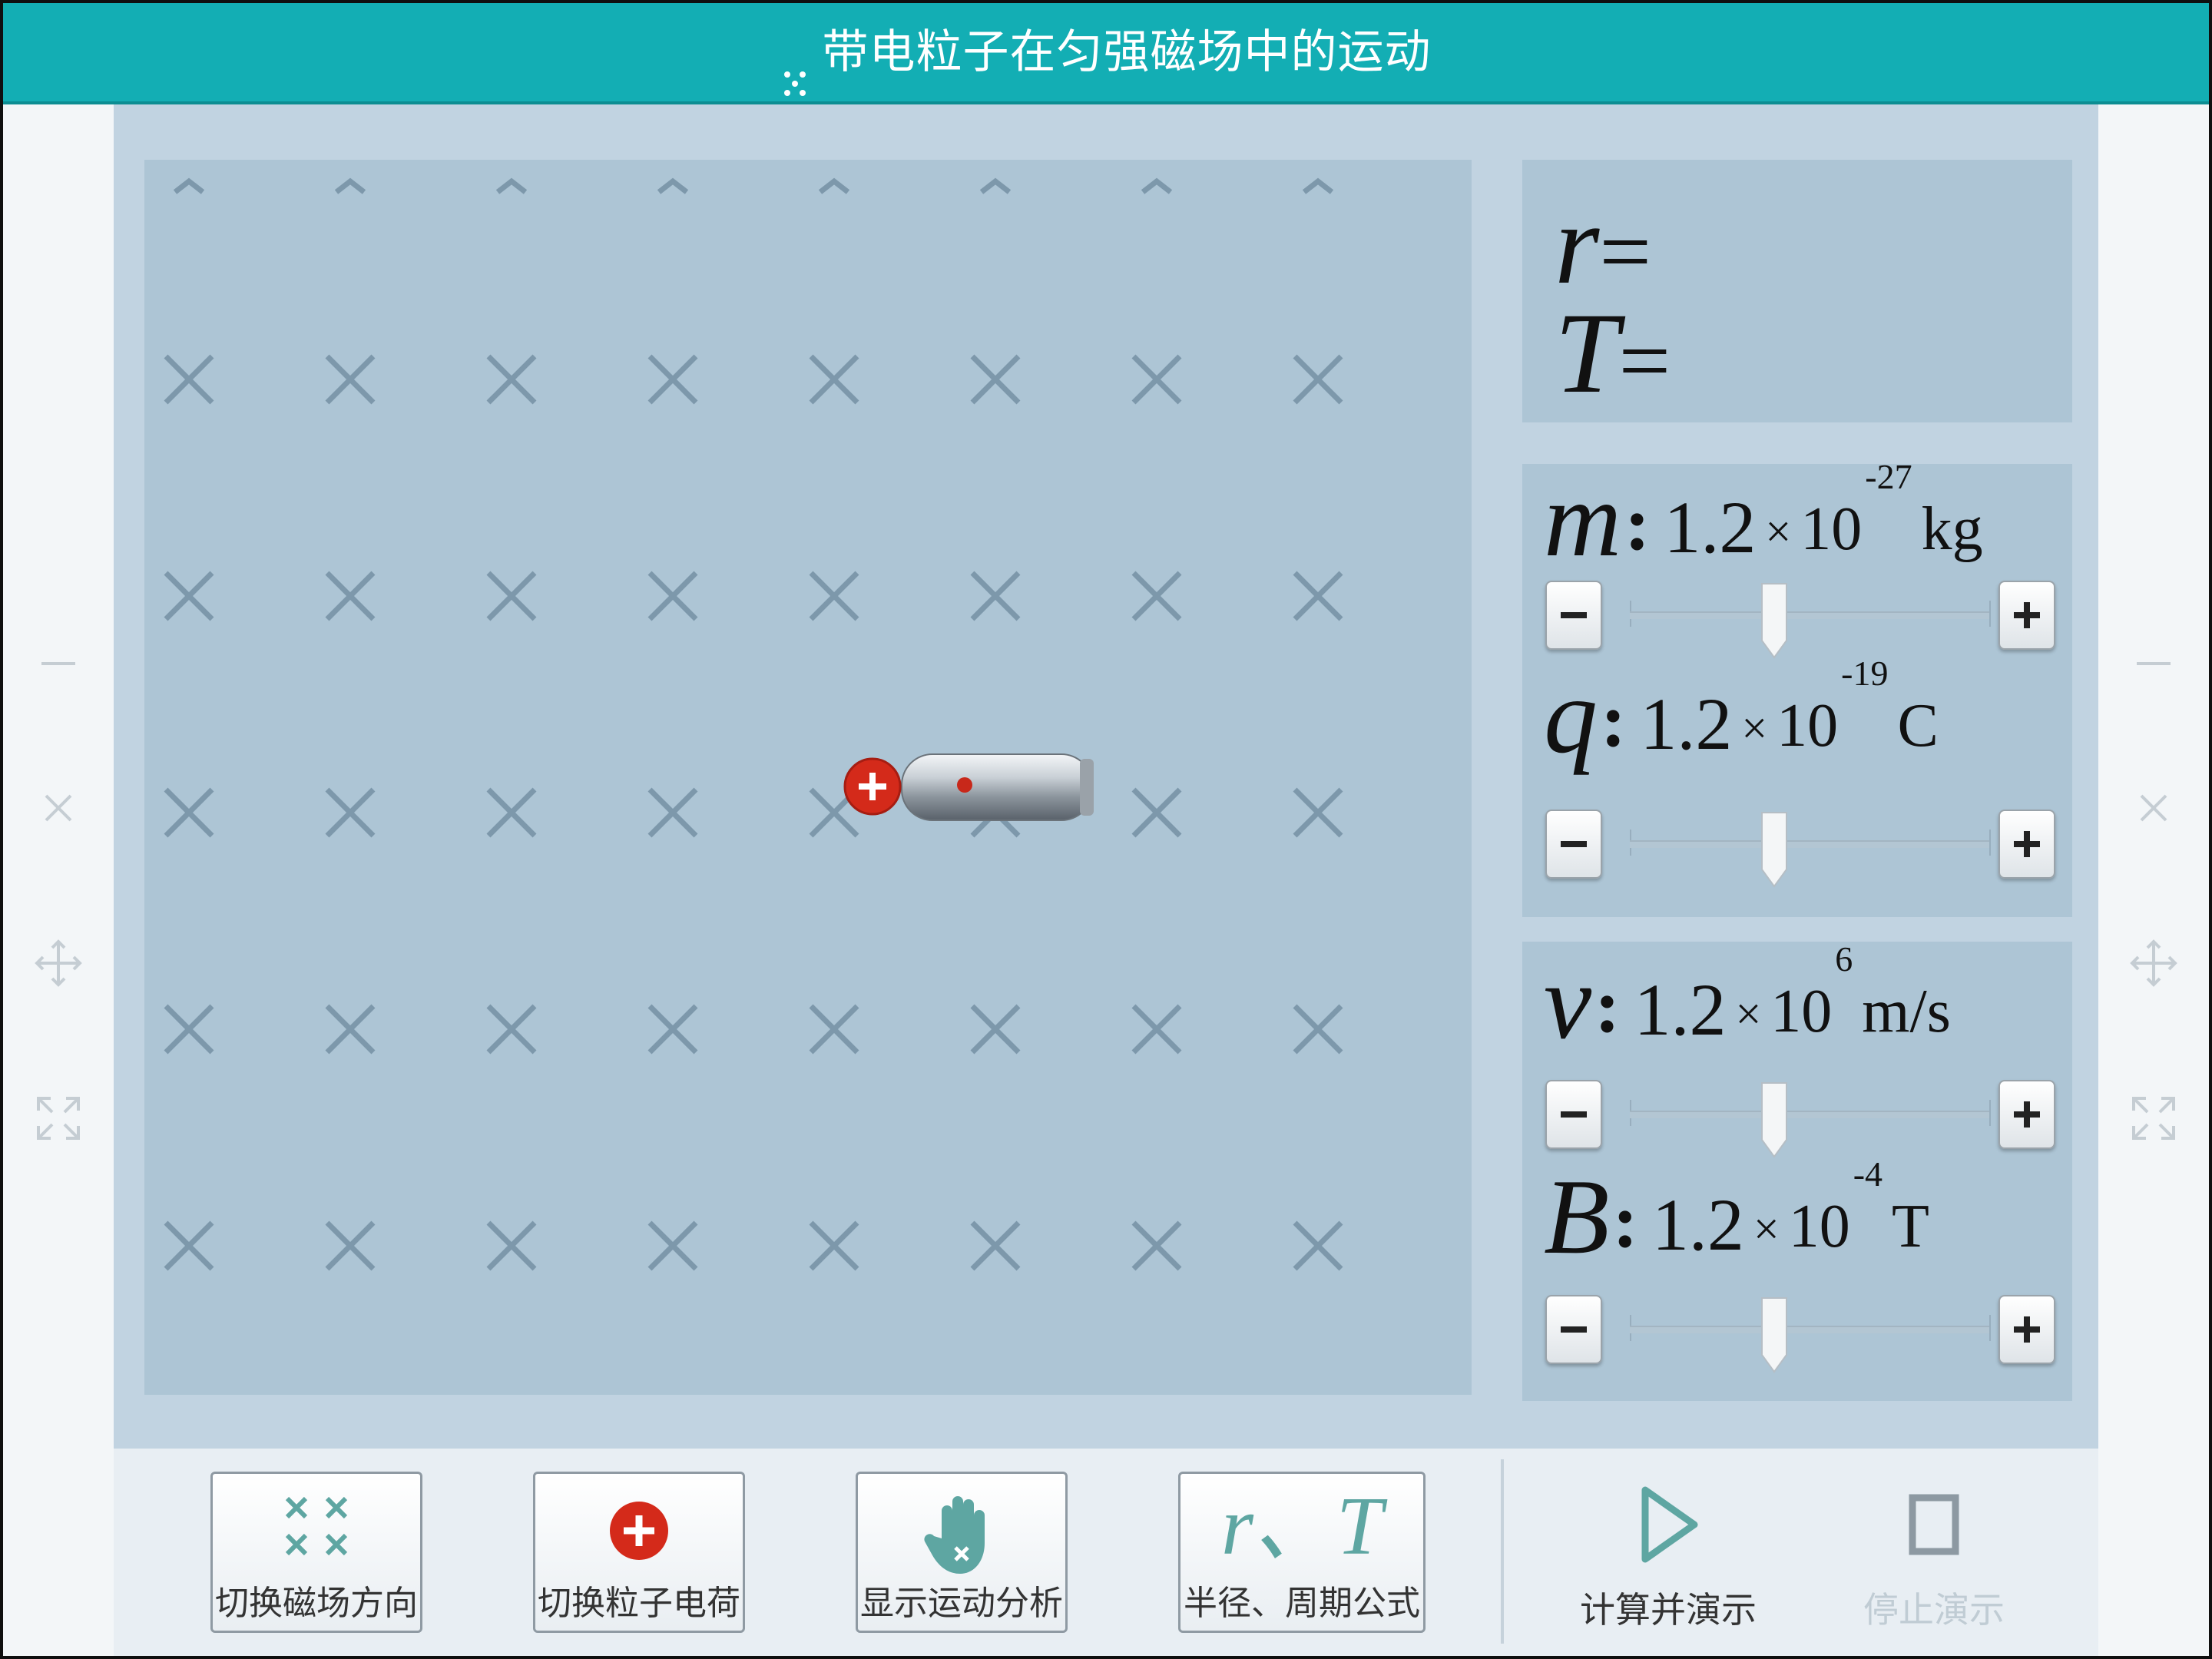  What do you see at coordinates (1810, 844) in the screenshot?
I see `charge-slider-track` at bounding box center [1810, 844].